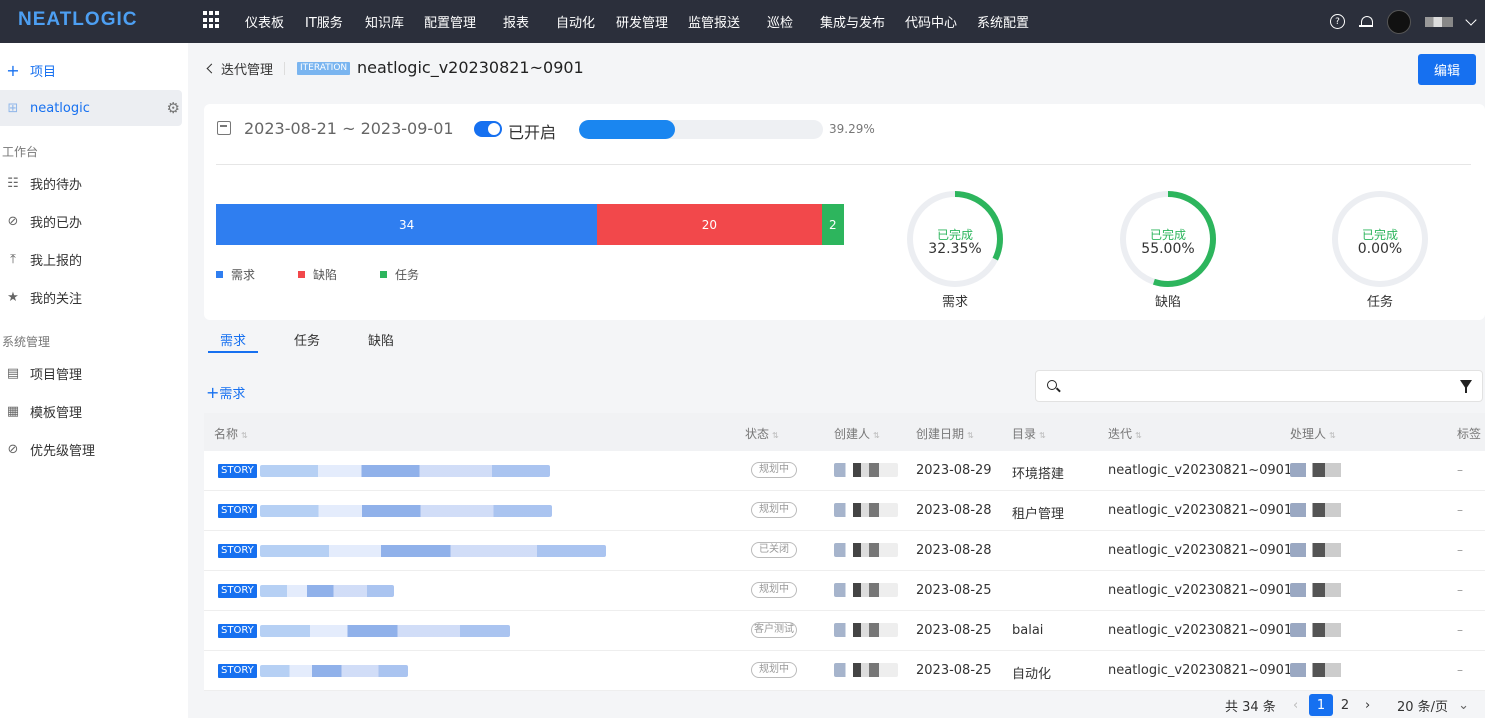 This screenshot has height=718, width=1485. What do you see at coordinates (91, 108) in the screenshot?
I see `sidebar-project-neatlogic: ⊞ neatlogic ⚙` at bounding box center [91, 108].